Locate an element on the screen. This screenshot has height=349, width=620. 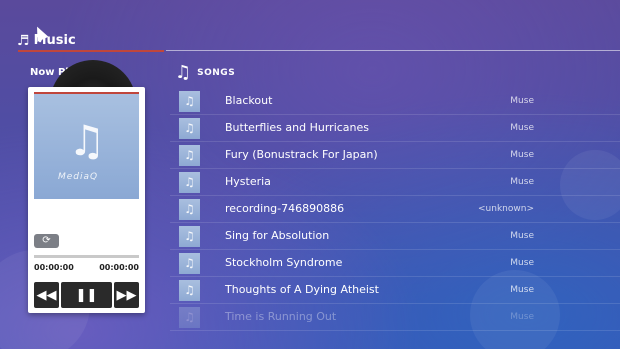
song-title: Blackout is located at coordinates (249, 100).